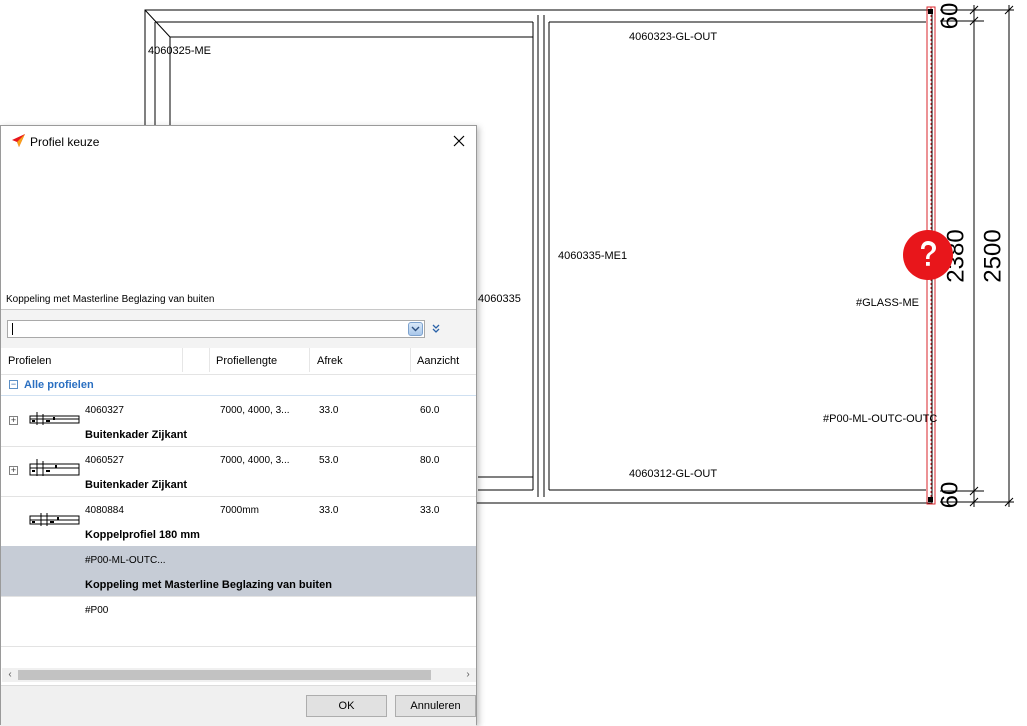 The height and width of the screenshot is (726, 1027). What do you see at coordinates (438, 361) in the screenshot?
I see `column-header-aanzicht: Aanzicht` at bounding box center [438, 361].